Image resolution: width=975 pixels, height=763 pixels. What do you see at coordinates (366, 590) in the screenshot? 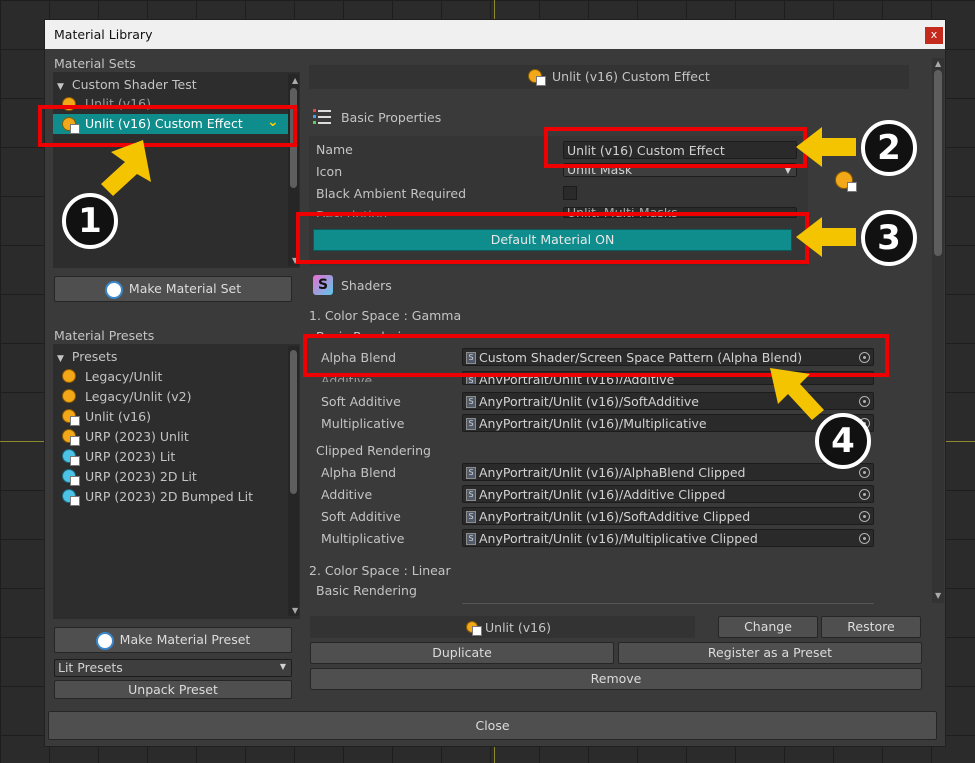
I see `linear-basic-rendering-heading: Basic Rendering` at bounding box center [366, 590].